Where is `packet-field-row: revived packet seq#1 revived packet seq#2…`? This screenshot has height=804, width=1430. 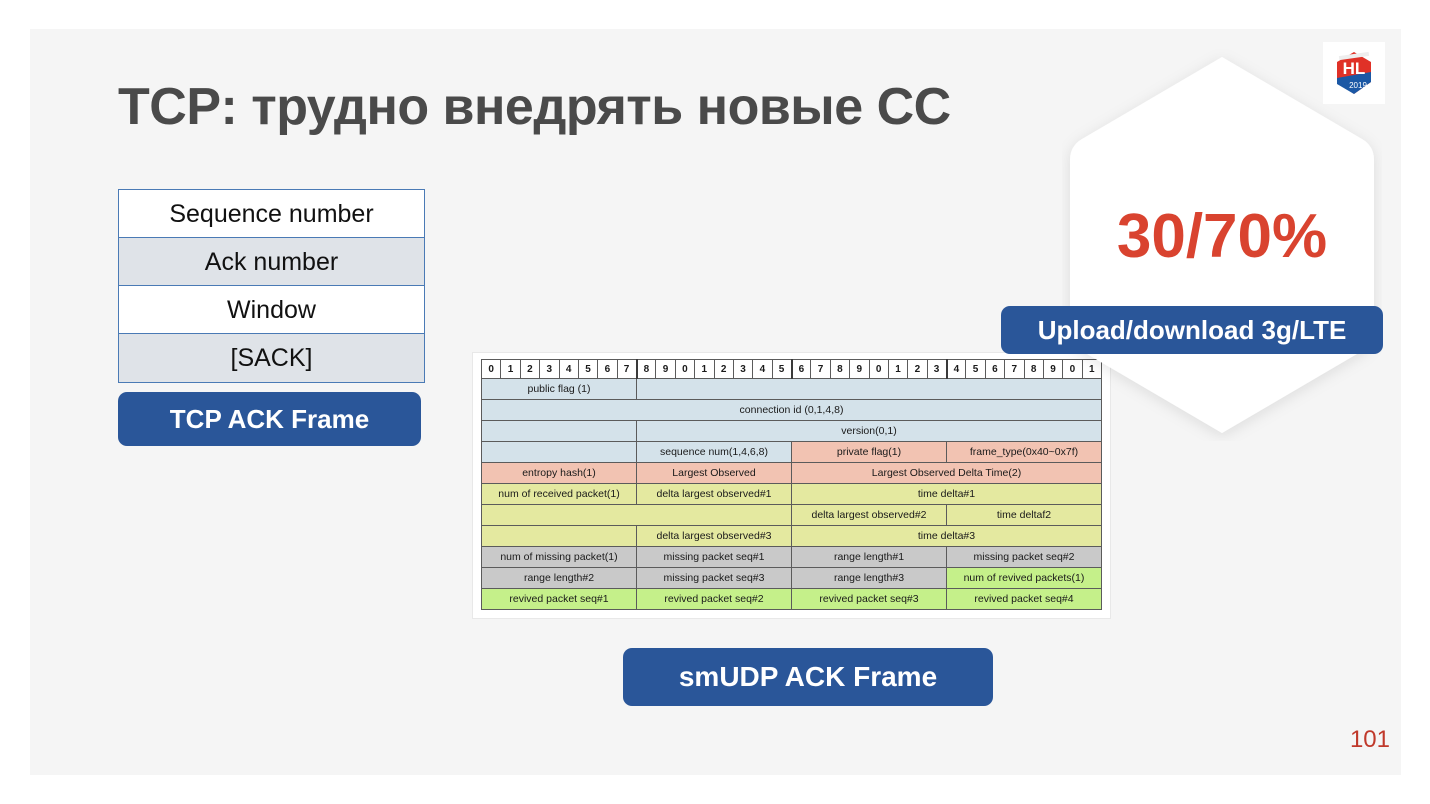 packet-field-row: revived packet seq#1 revived packet seq#2… is located at coordinates (791, 599).